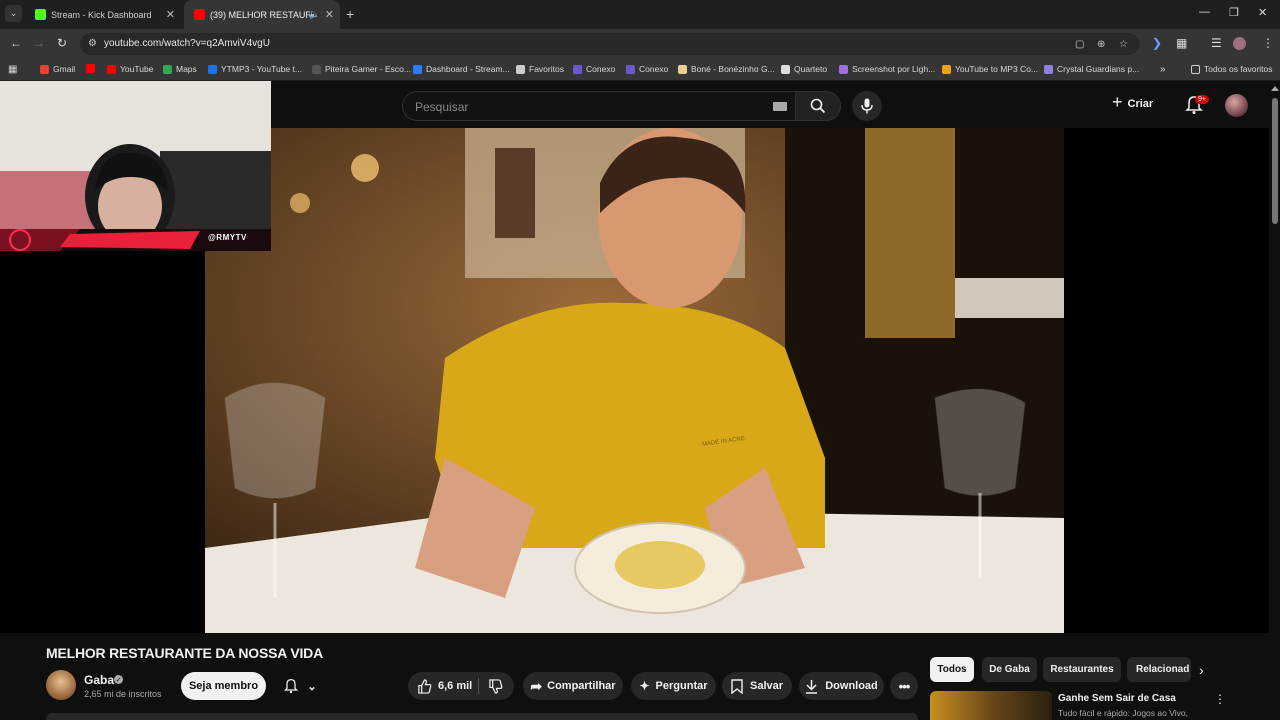  I want to click on search-input: Pesquisar, so click(598, 106).